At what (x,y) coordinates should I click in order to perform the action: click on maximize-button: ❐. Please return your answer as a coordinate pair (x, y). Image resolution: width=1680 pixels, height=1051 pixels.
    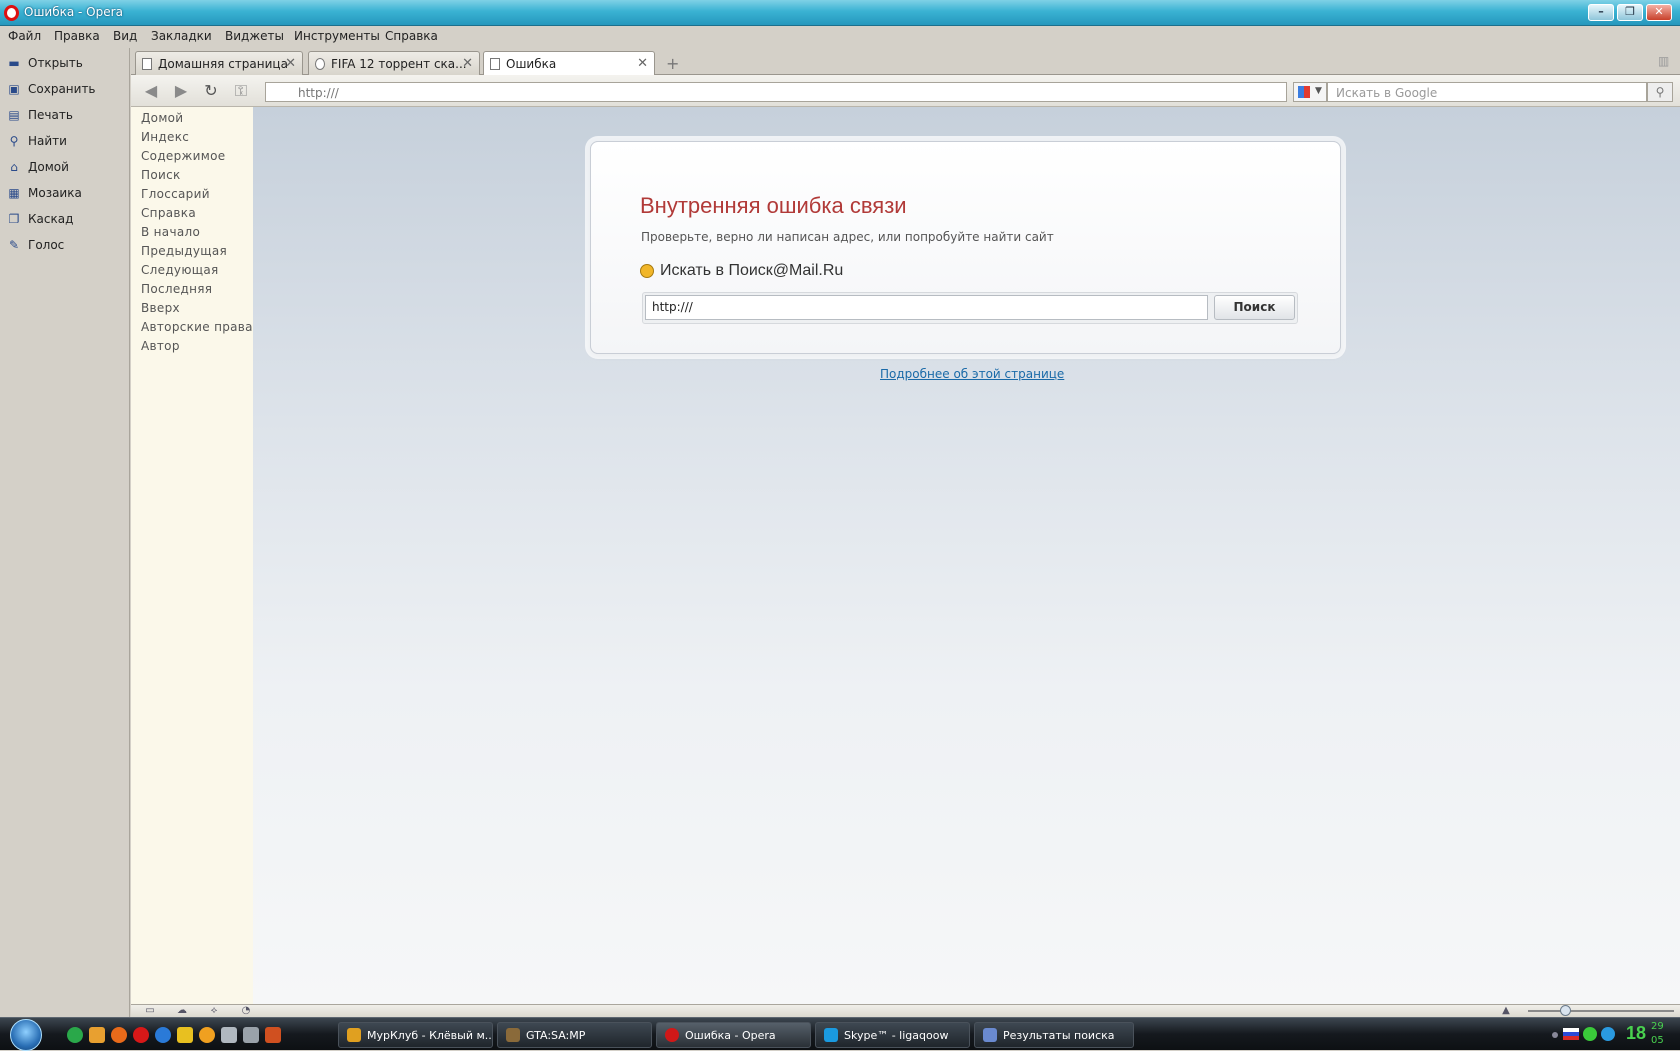
    Looking at the image, I should click on (1630, 12).